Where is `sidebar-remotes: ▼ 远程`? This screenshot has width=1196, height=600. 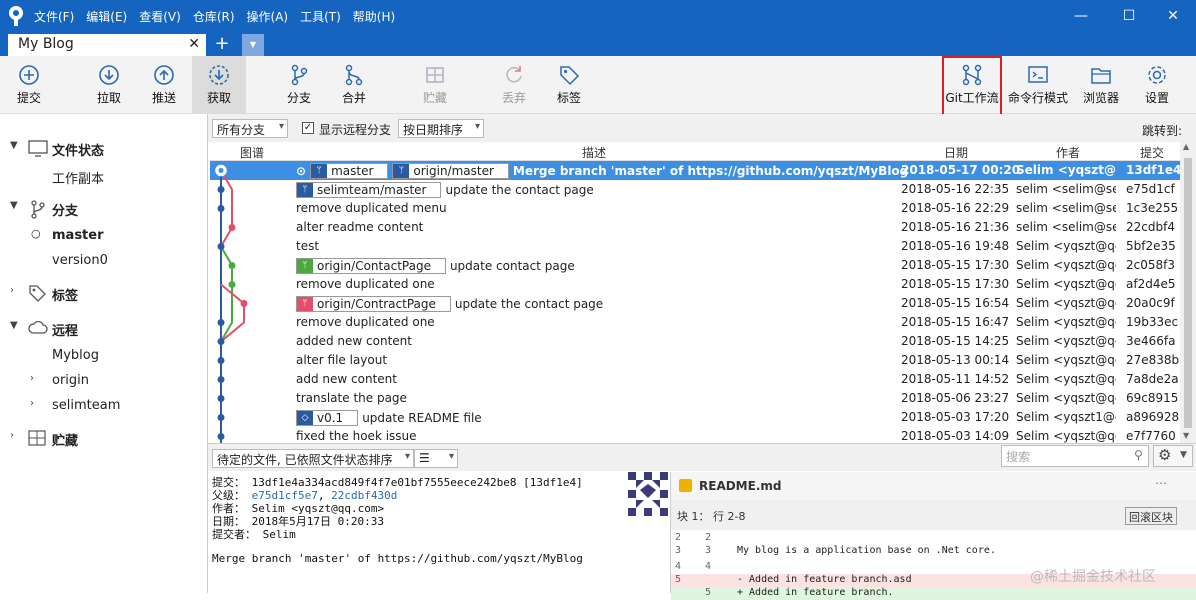
sidebar-remotes: ▼ 远程 is located at coordinates (104, 329).